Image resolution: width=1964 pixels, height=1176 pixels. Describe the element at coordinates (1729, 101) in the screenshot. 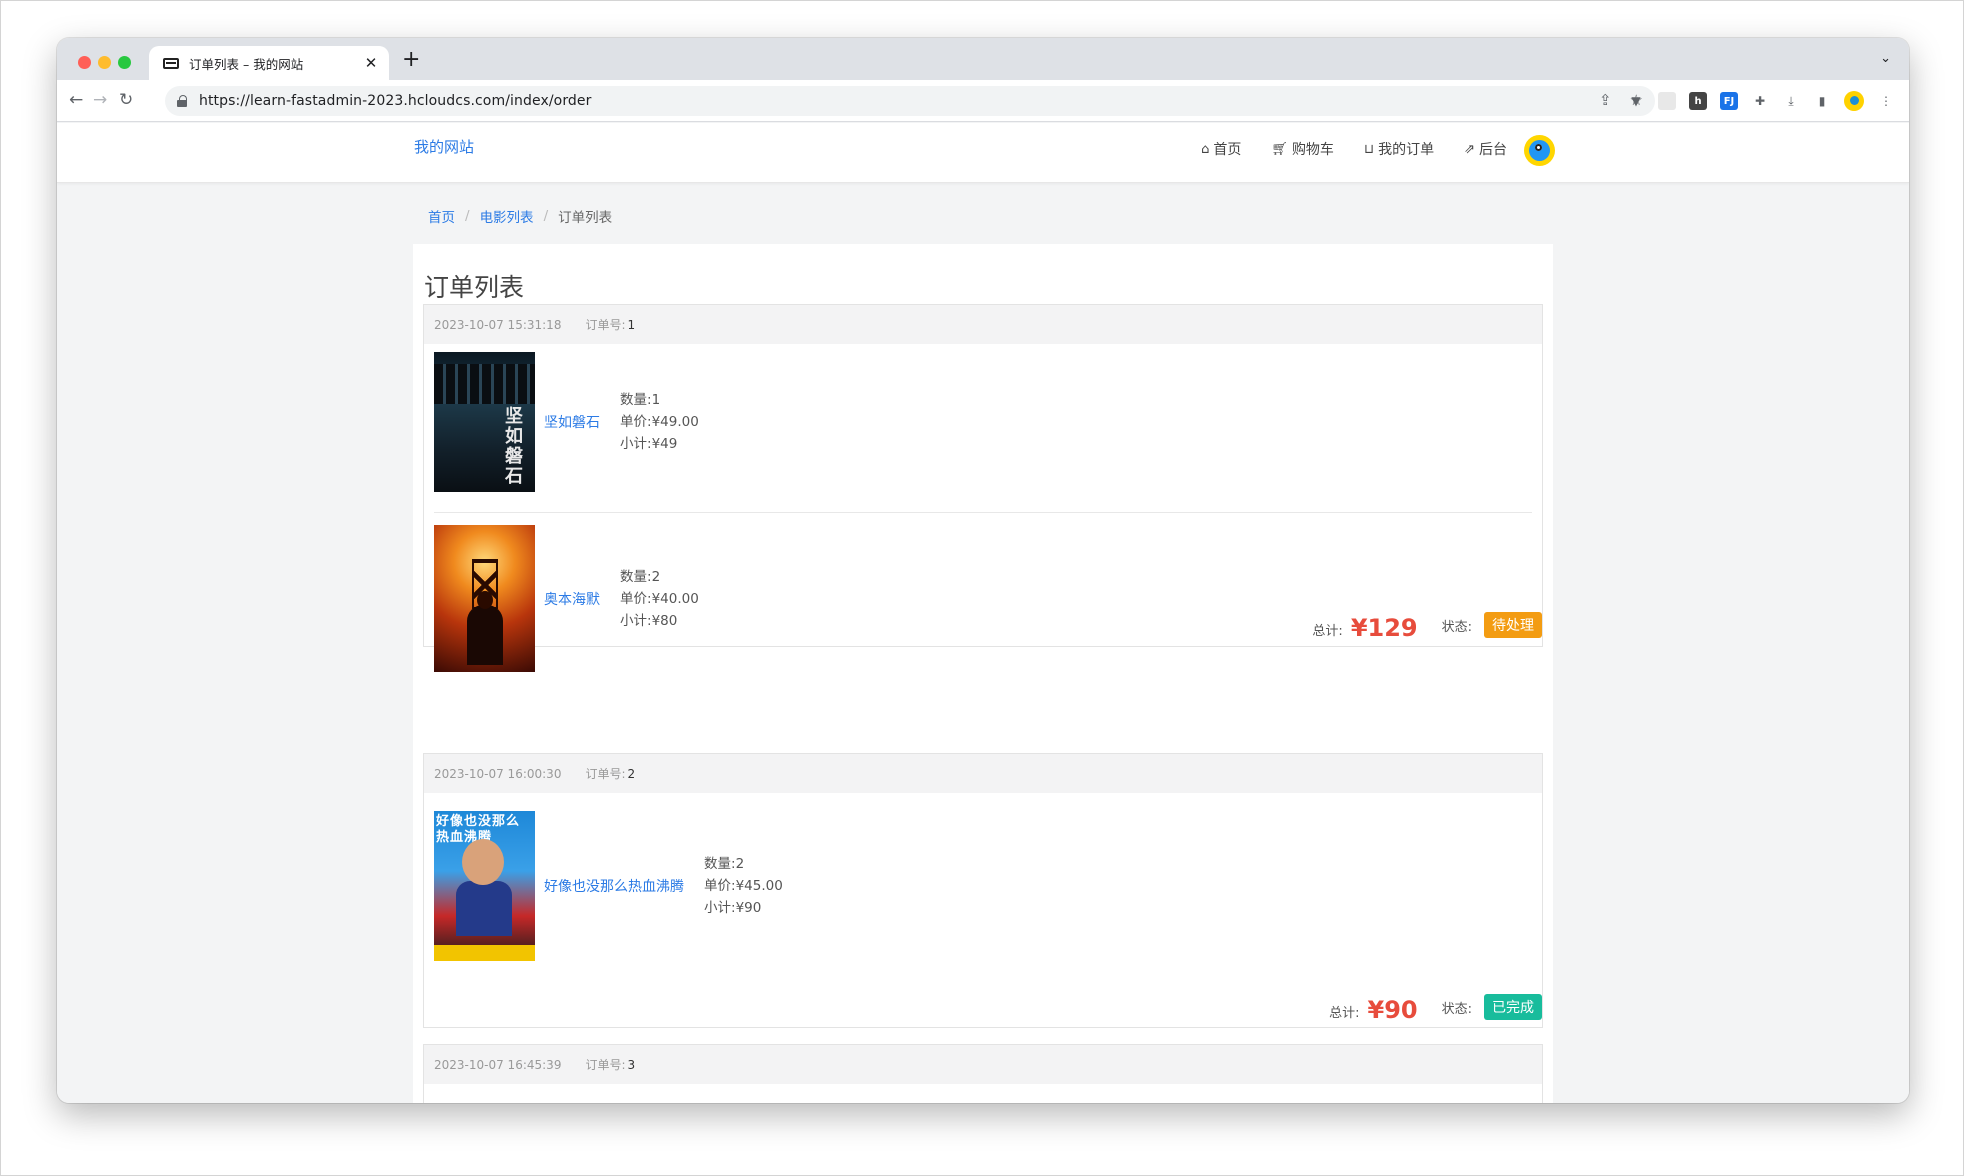

I see `extension-fj-icon: FJ` at that location.